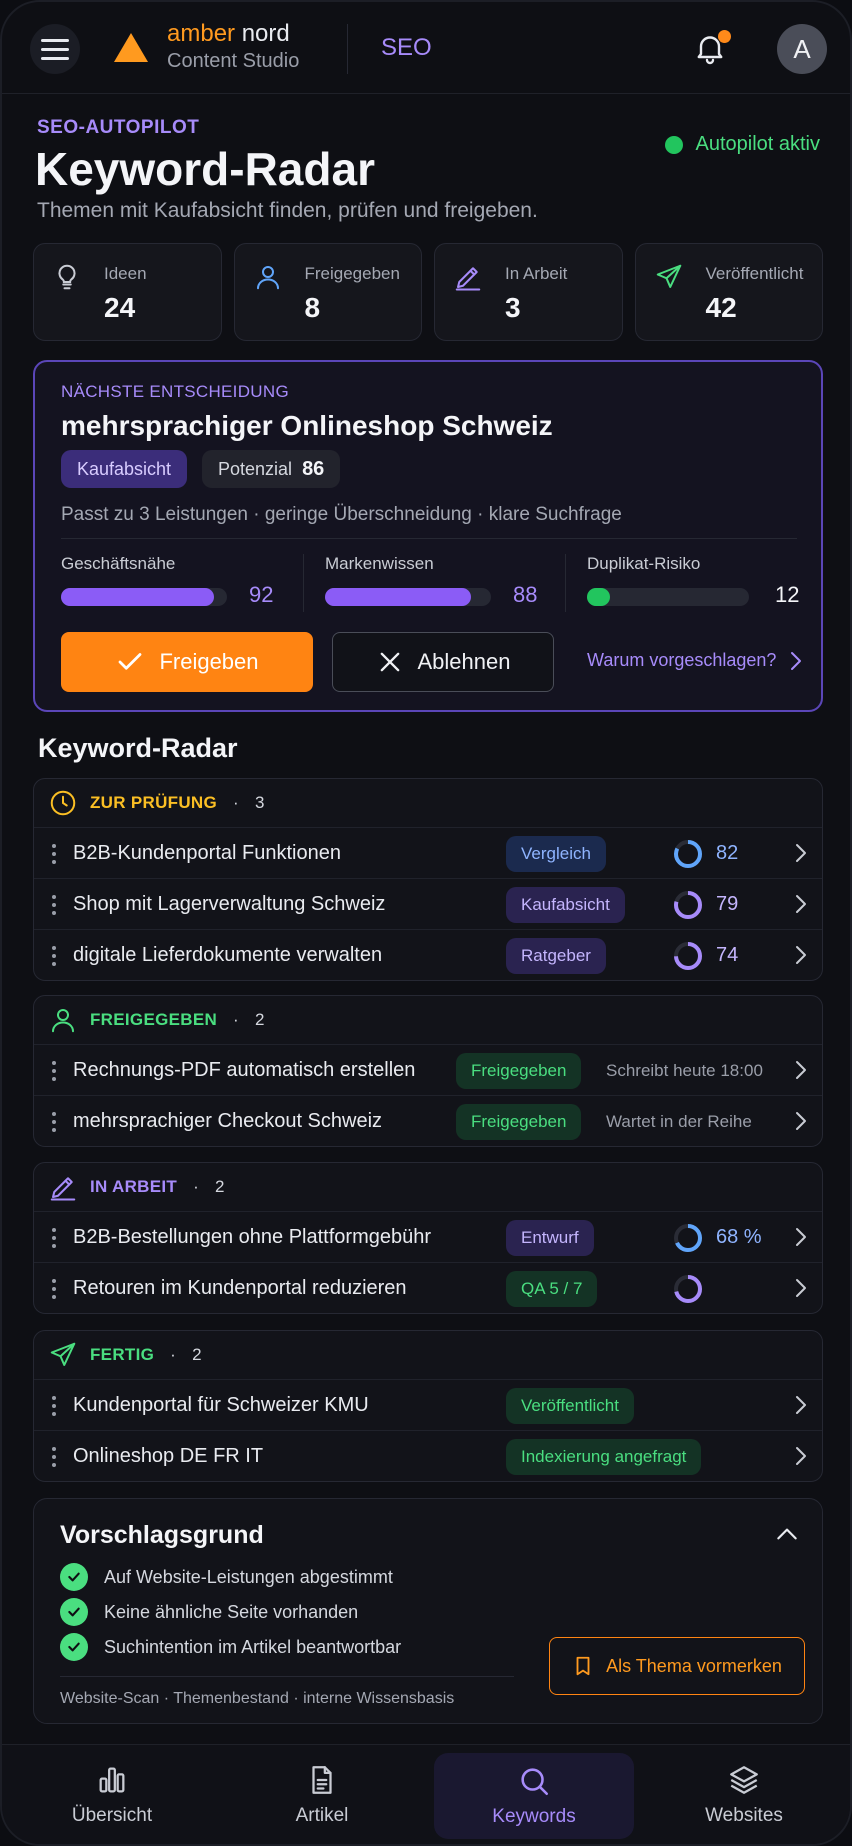  What do you see at coordinates (131, 47) in the screenshot?
I see `brand-logo-icon` at bounding box center [131, 47].